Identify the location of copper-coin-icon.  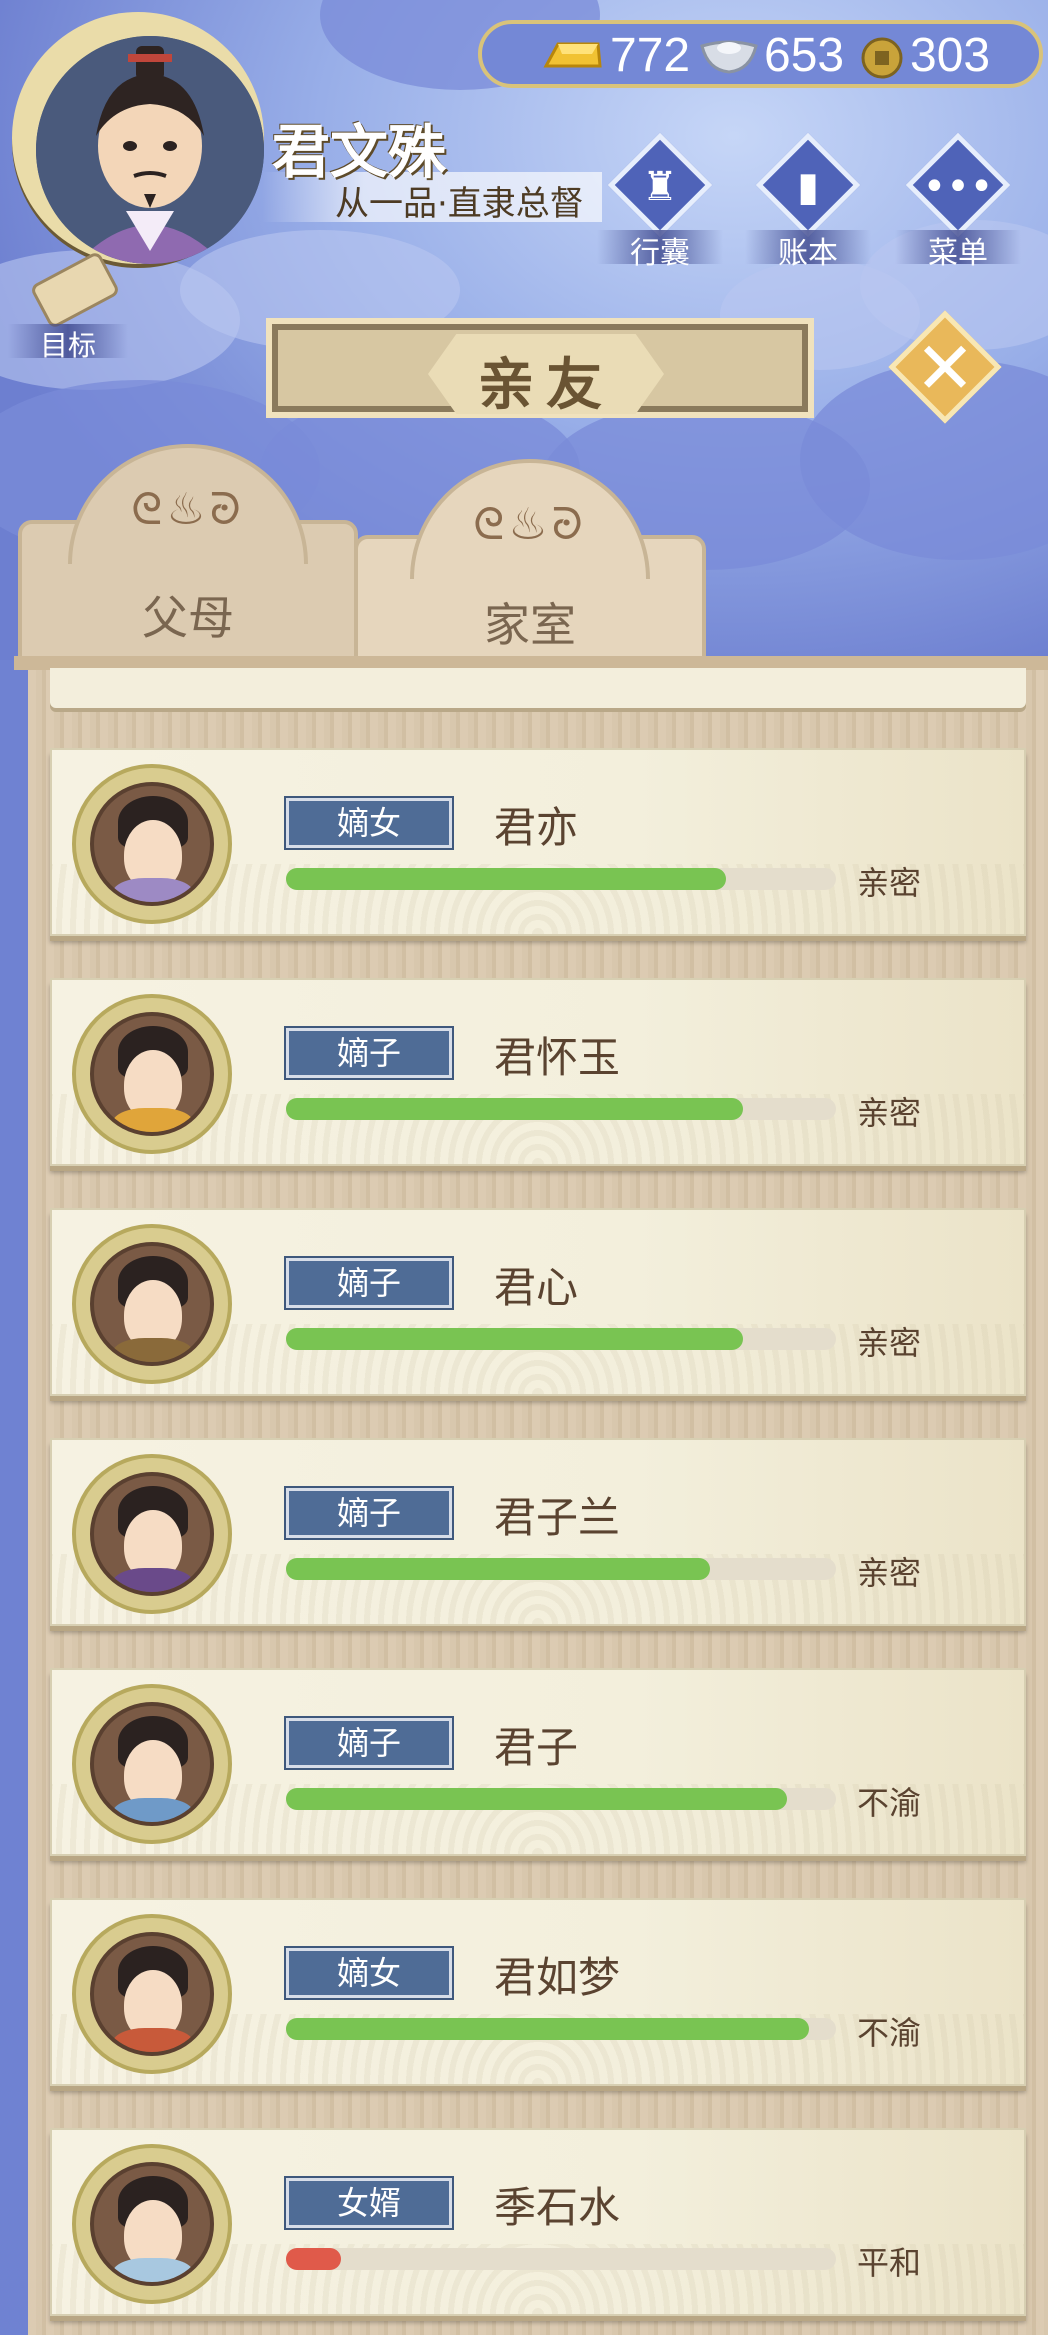
(882, 58).